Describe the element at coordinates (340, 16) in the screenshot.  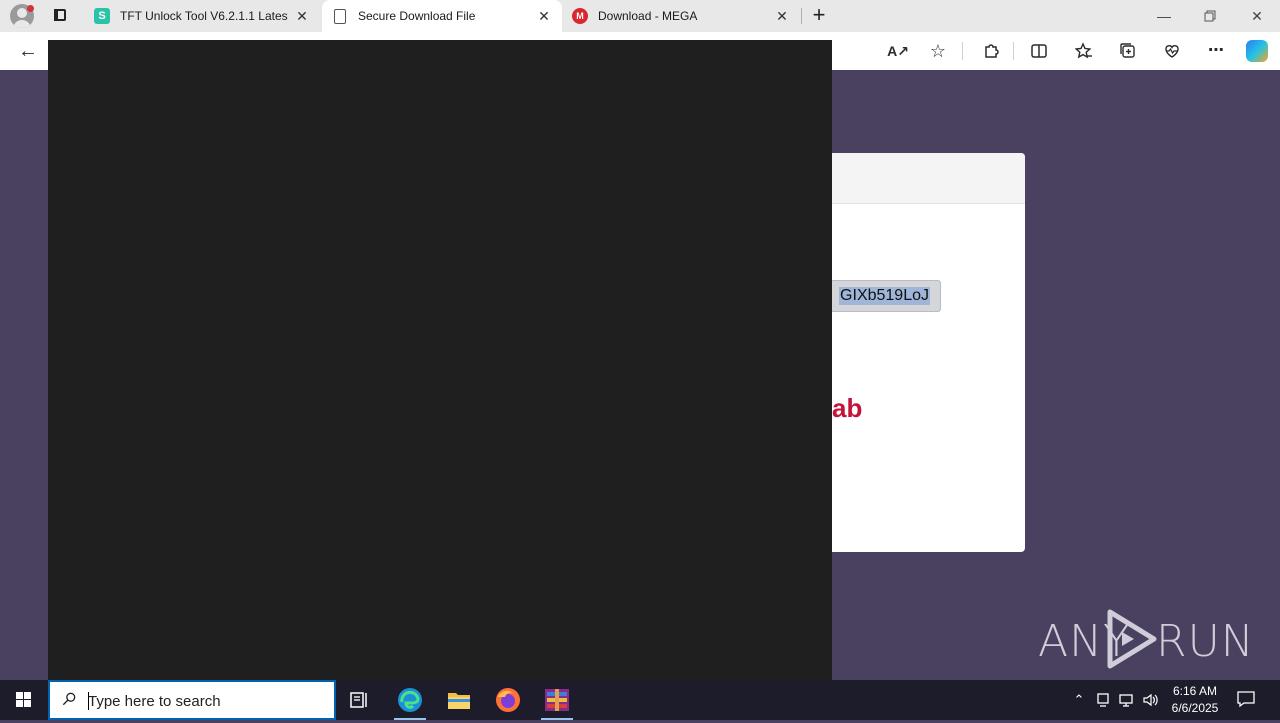
I see `page-icon` at that location.